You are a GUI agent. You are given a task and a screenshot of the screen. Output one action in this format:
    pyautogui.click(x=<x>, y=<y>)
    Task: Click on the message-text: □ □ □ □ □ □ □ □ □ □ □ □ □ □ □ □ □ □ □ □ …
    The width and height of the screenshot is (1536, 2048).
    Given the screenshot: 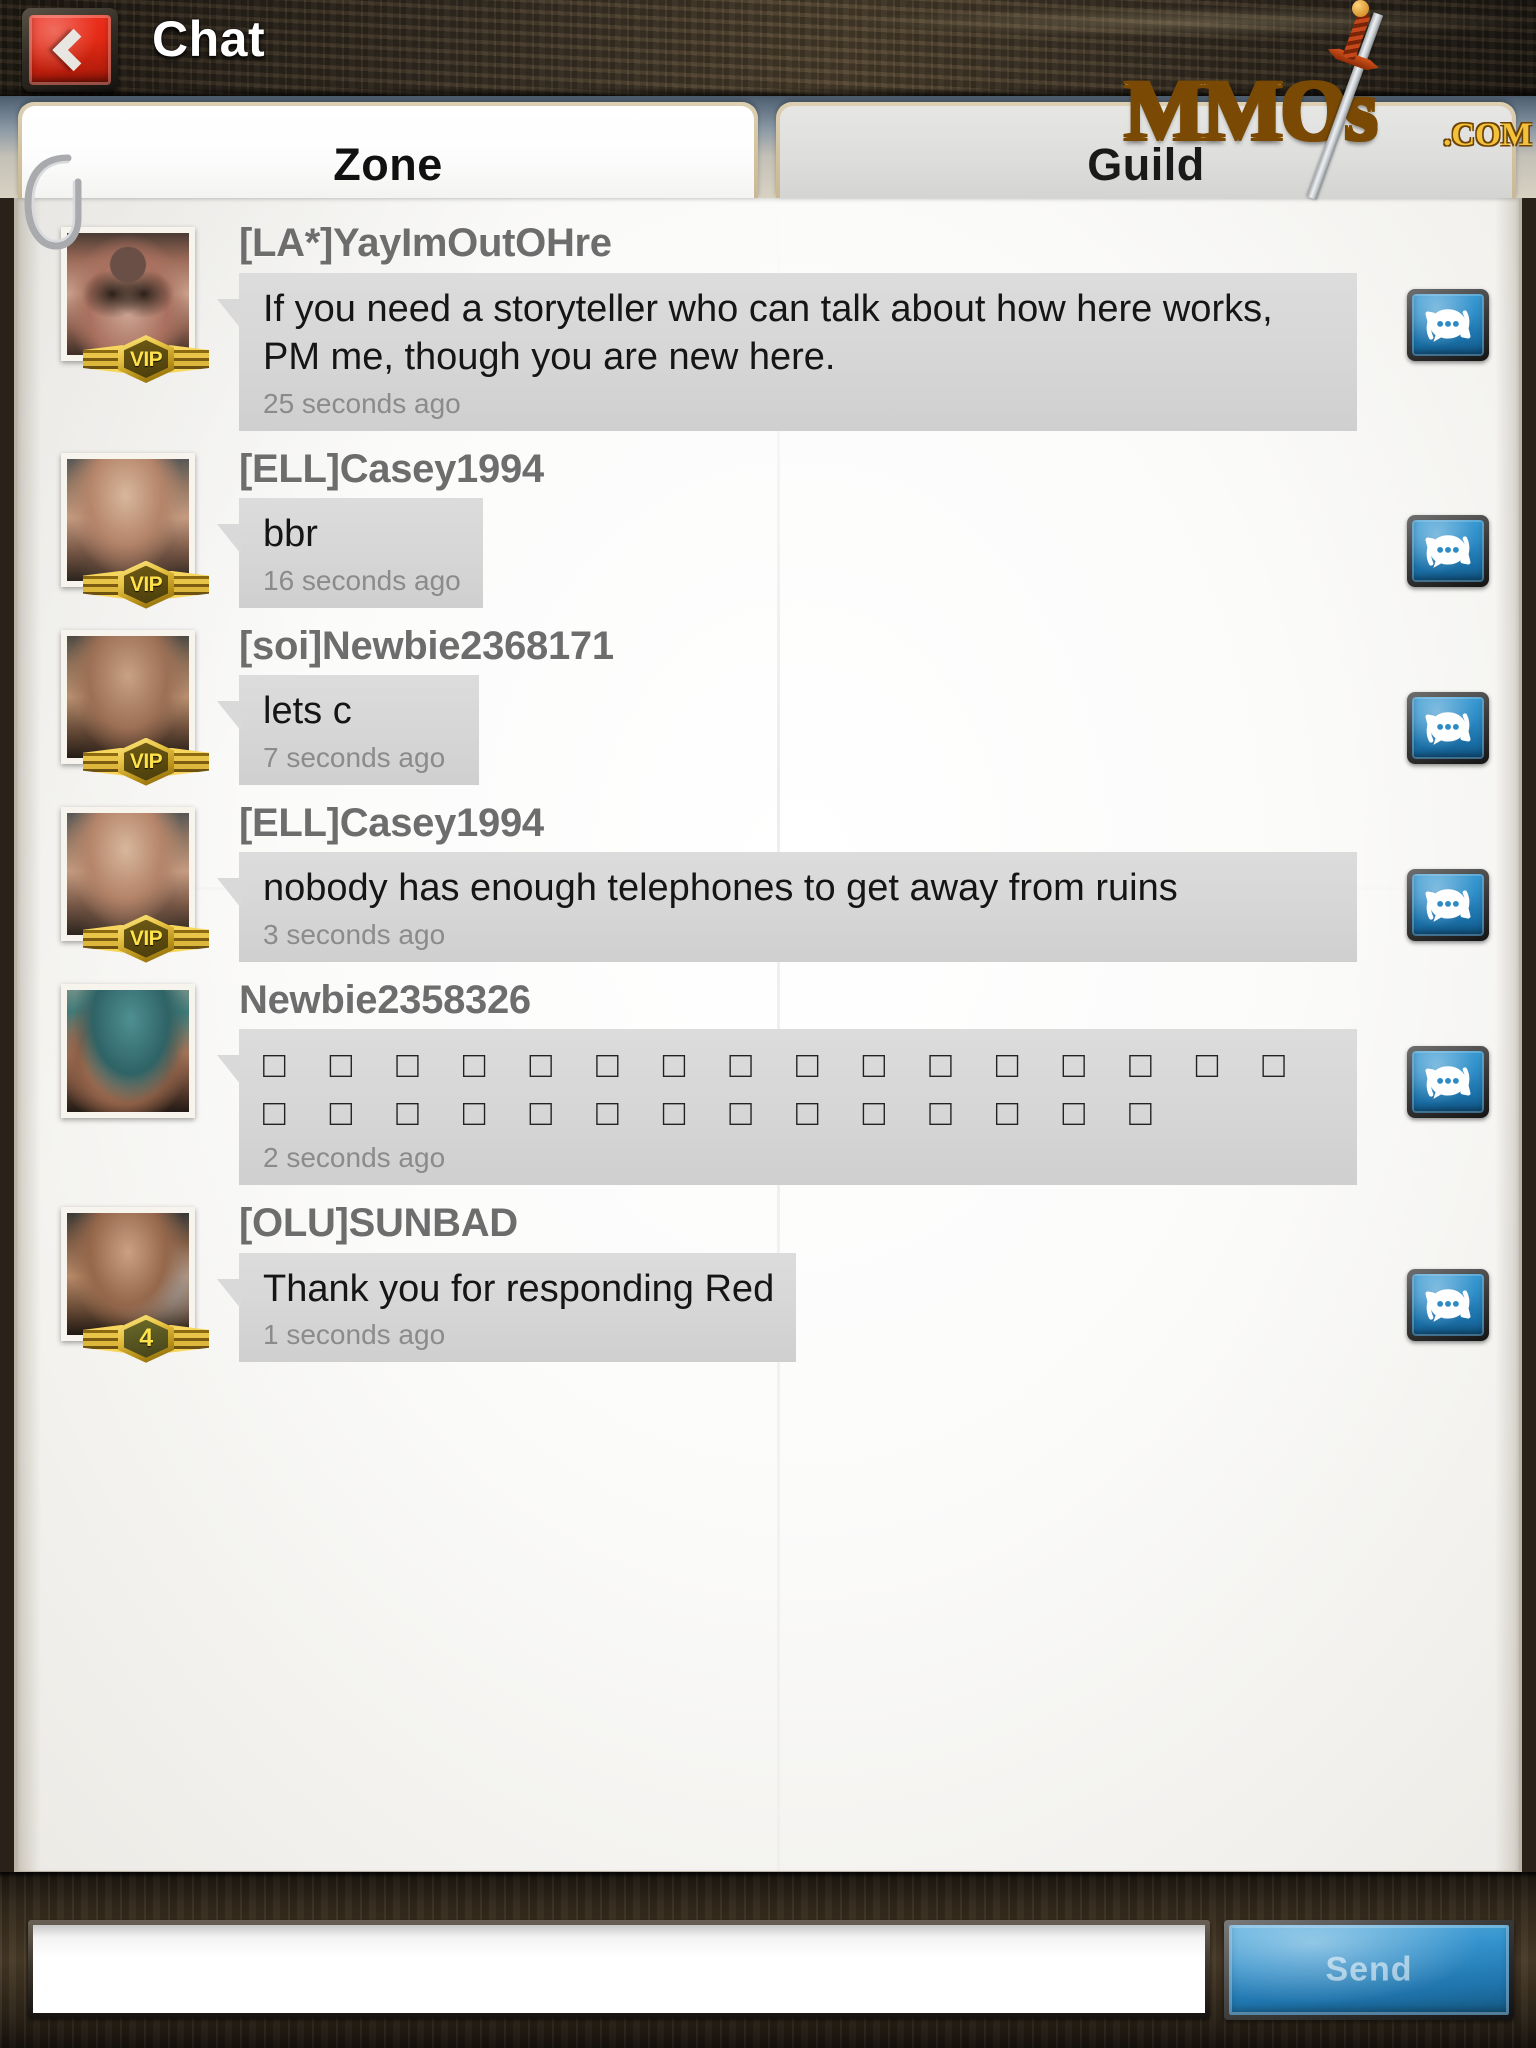 What is the action you would take?
    pyautogui.click(x=779, y=1088)
    